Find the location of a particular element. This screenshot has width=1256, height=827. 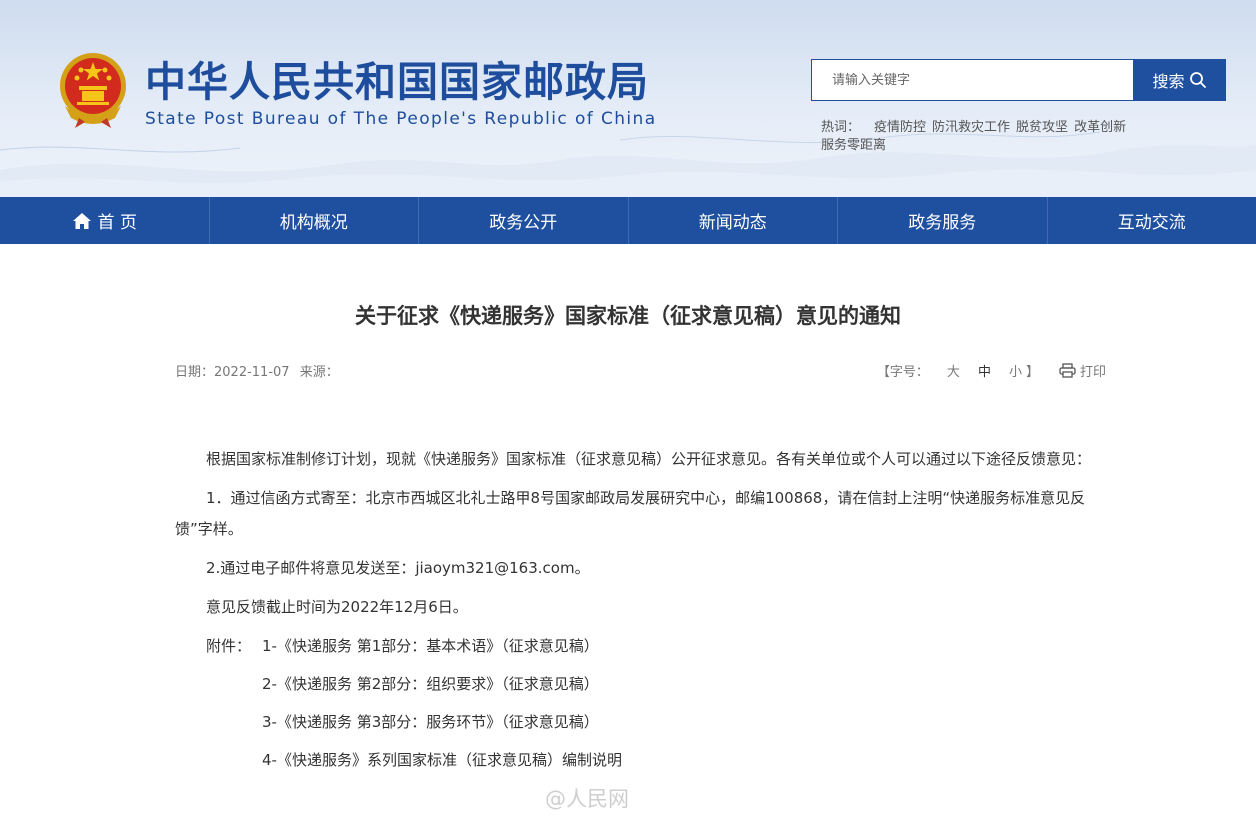

search-button-label: 搜索 is located at coordinates (1168, 81).